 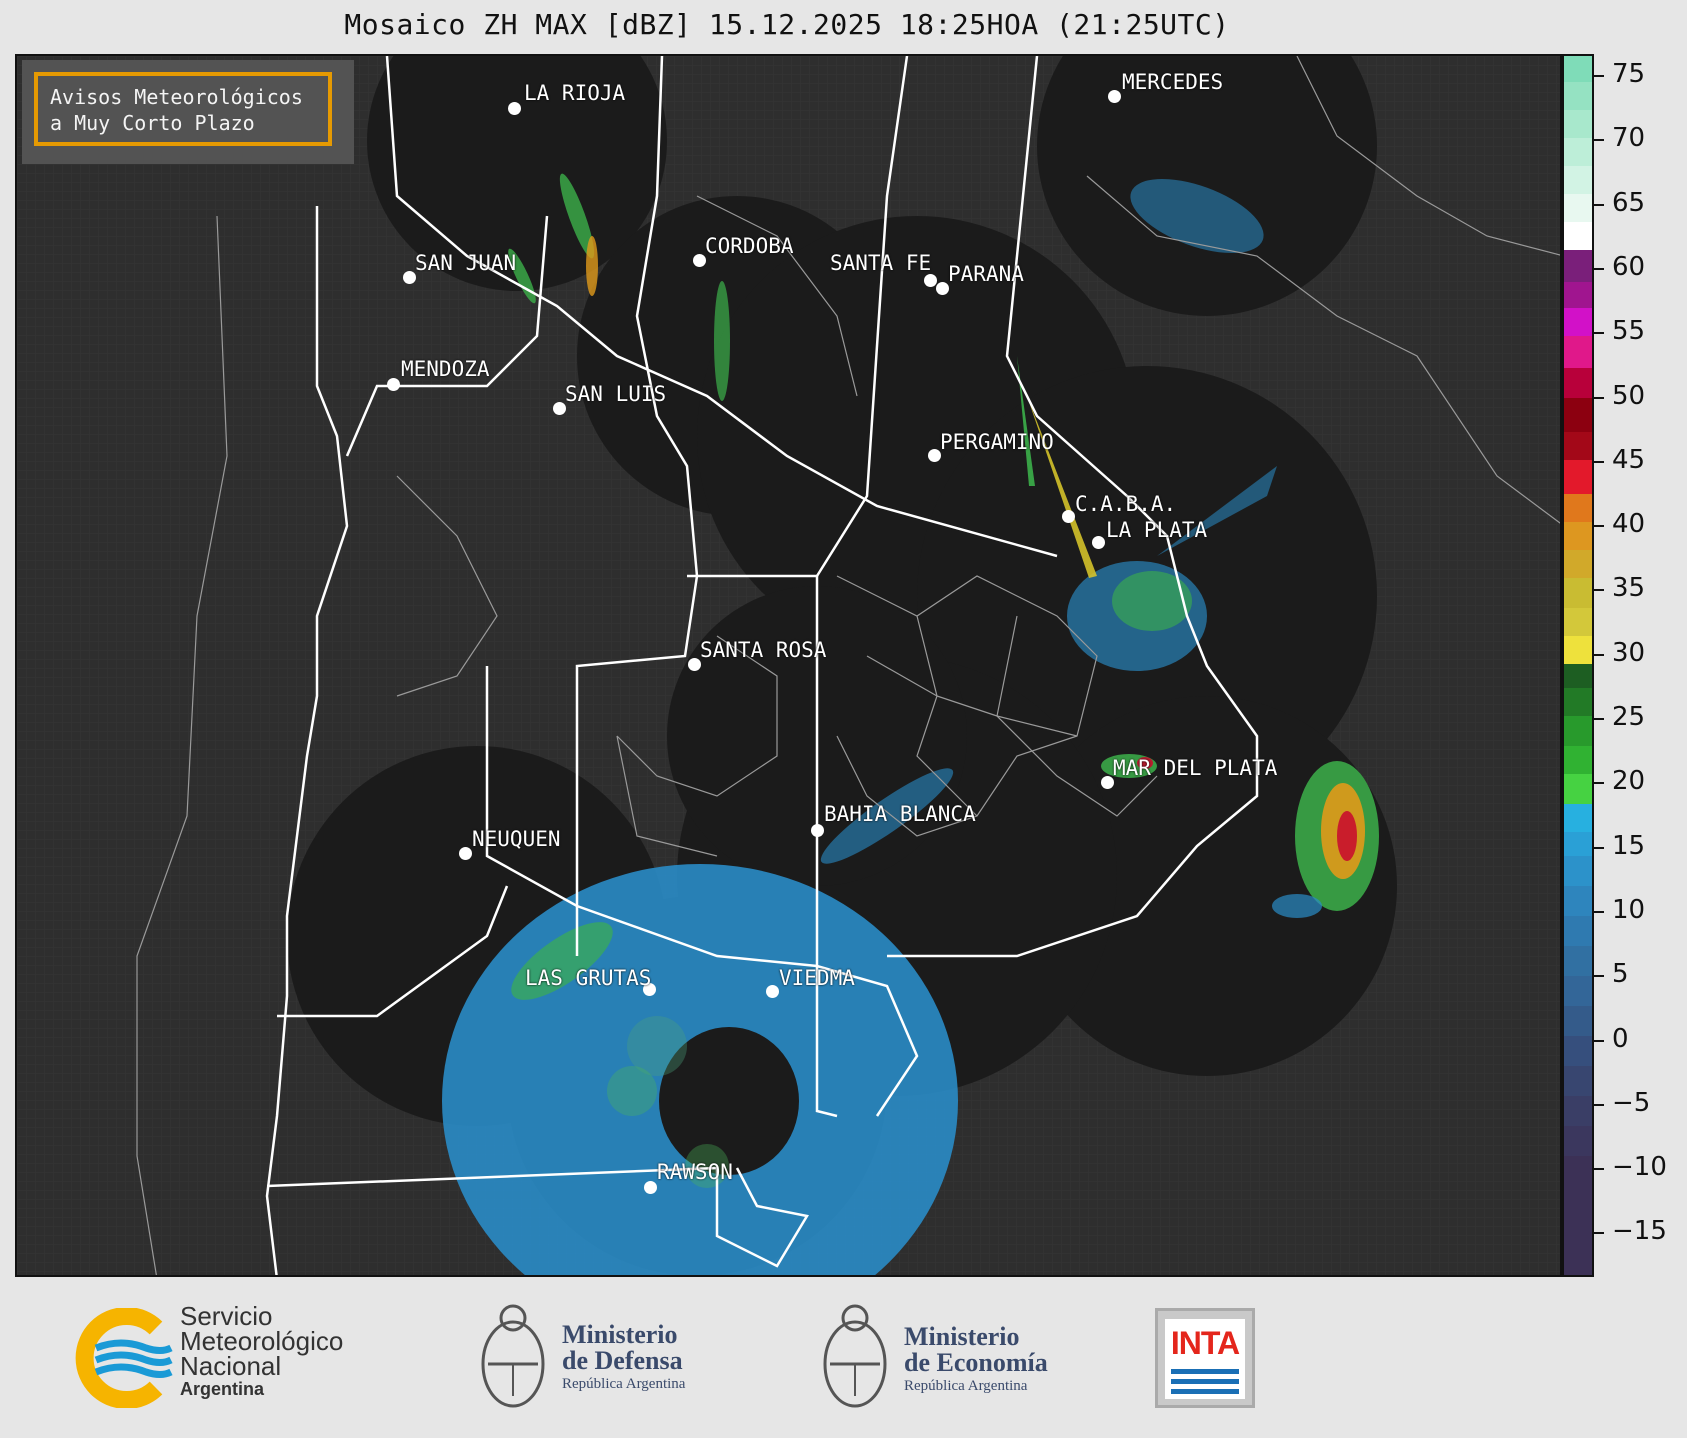 I want to click on colorbar-tick-label: 5, so click(x=1620, y=974).